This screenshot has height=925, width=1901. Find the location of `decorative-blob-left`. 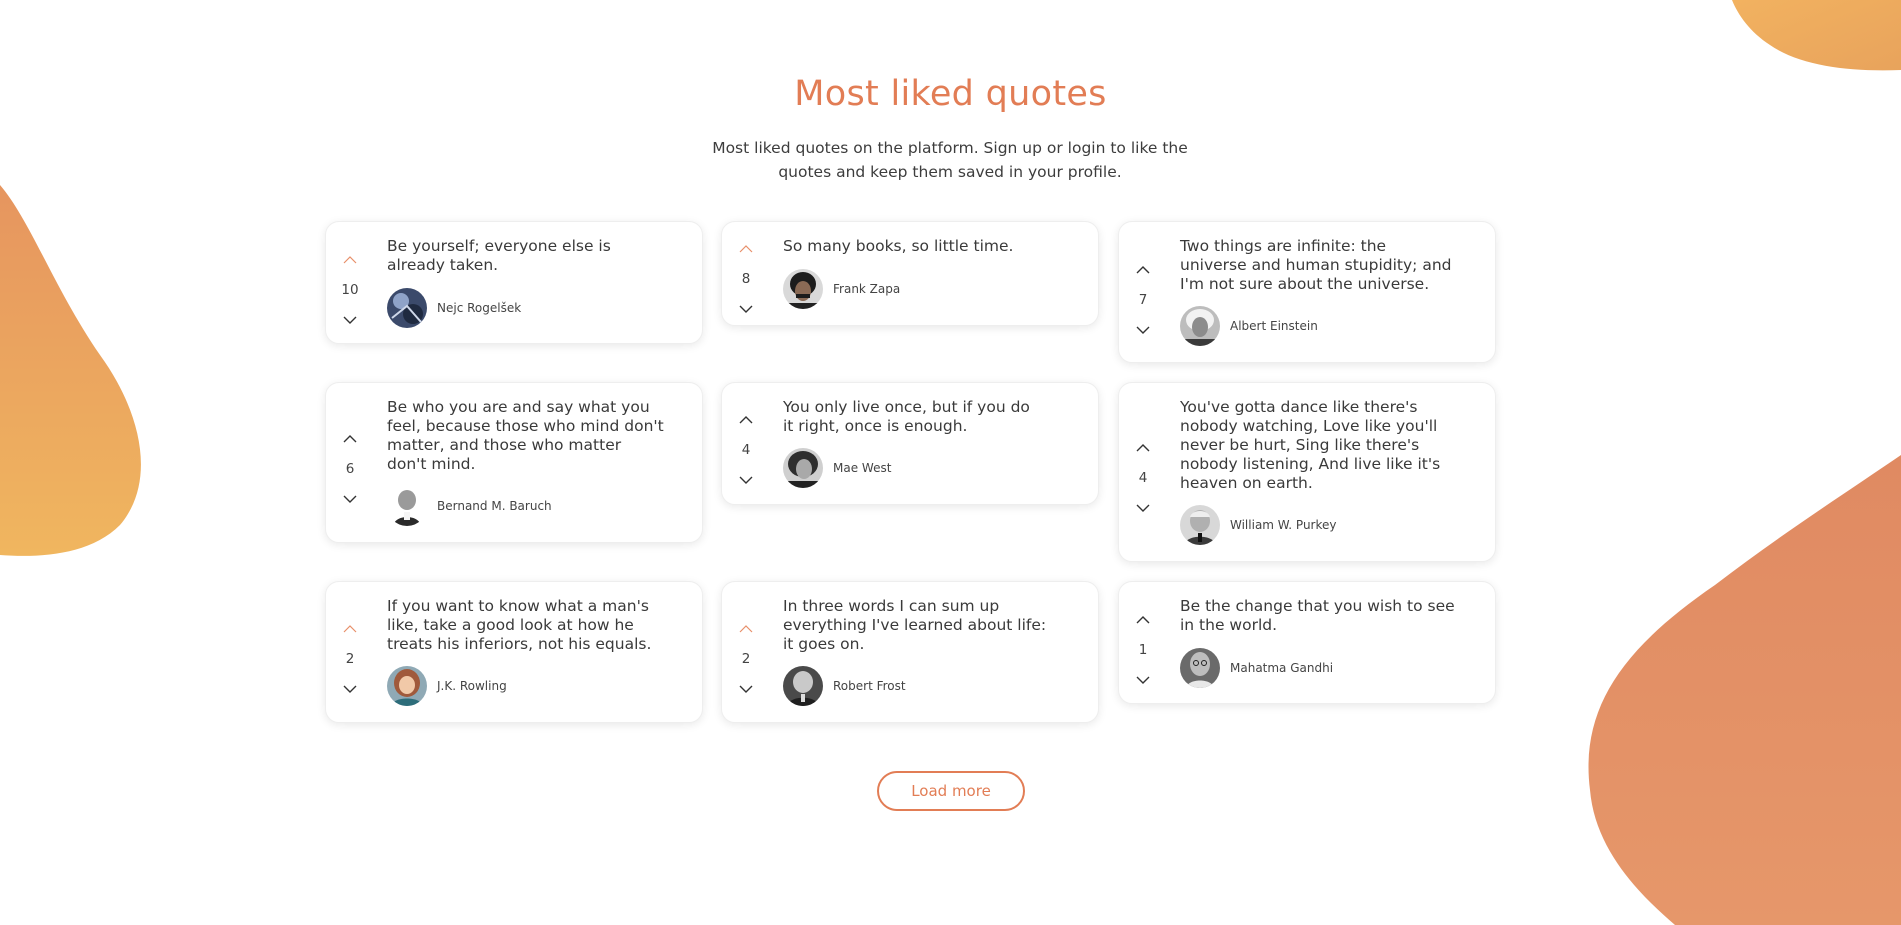

decorative-blob-left is located at coordinates (70, 370).